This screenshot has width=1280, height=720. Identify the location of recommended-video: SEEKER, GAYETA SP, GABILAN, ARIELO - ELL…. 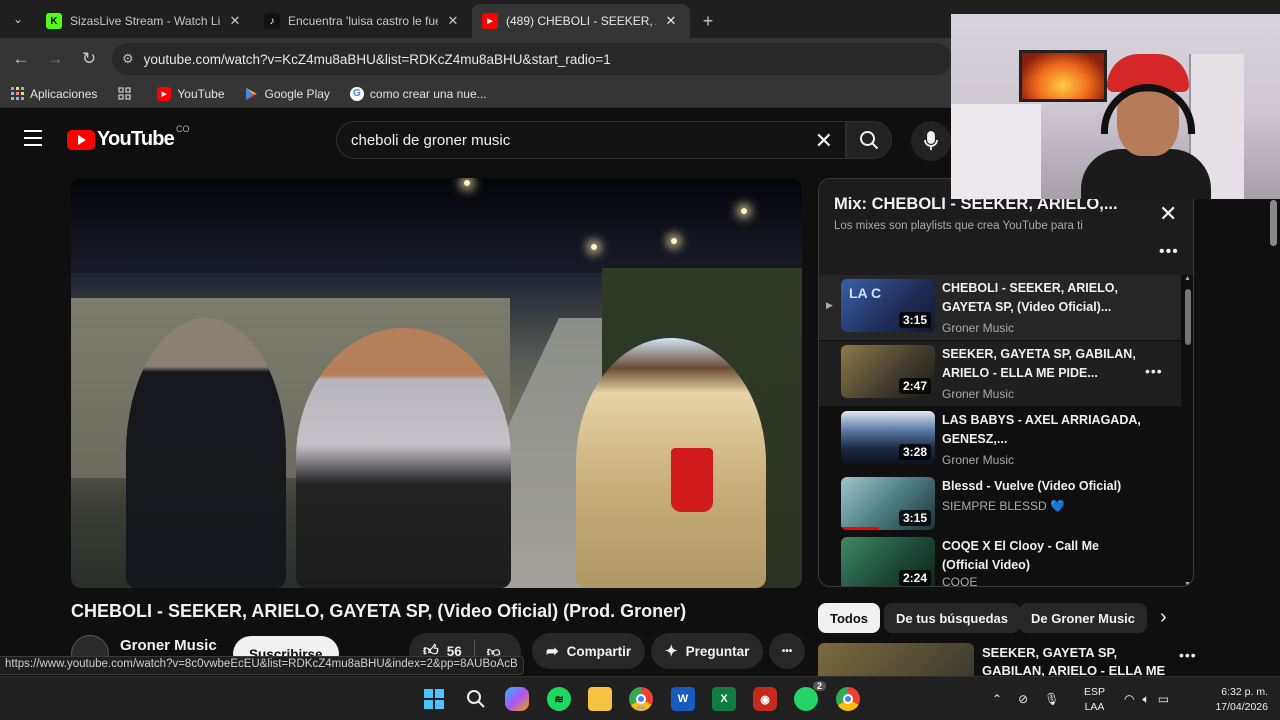
(1008, 668).